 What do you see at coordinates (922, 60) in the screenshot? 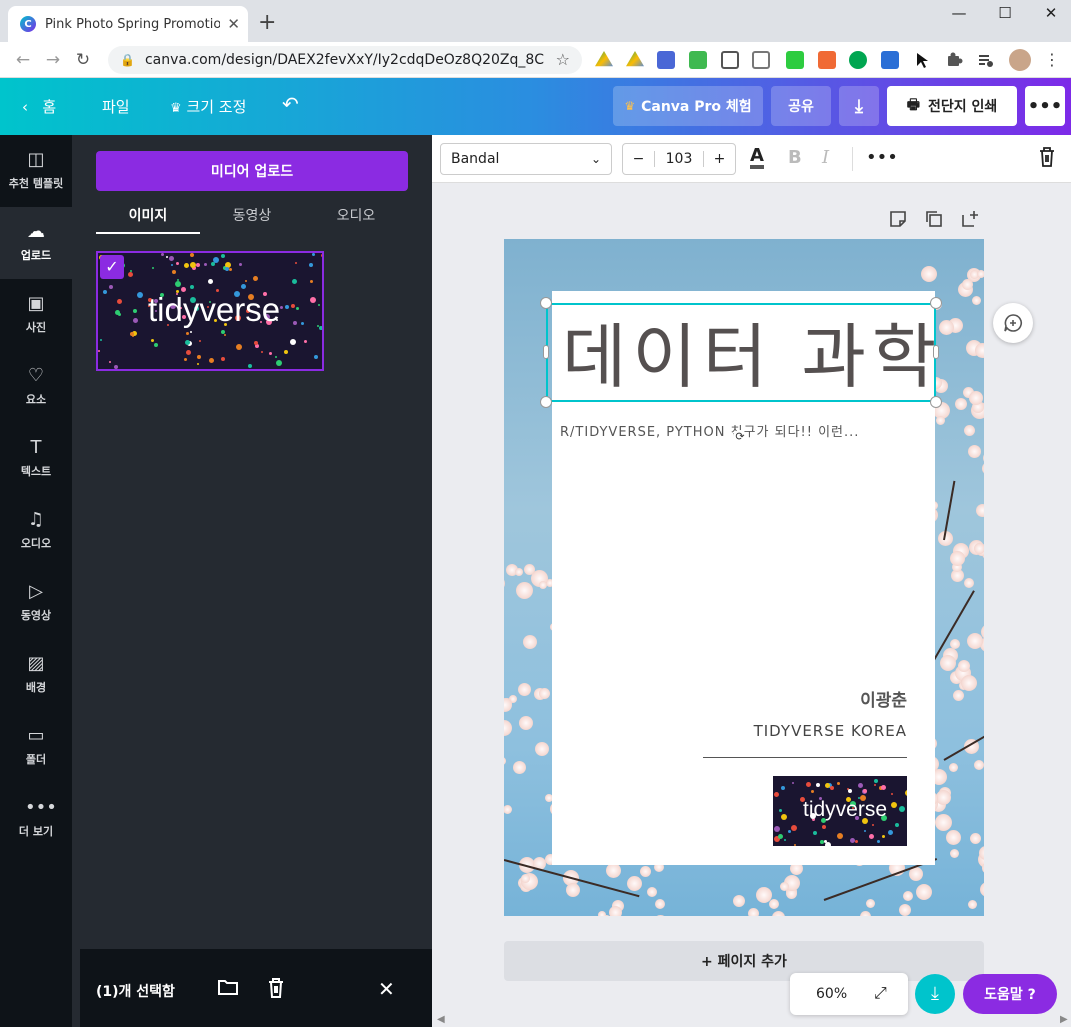
I see `cursor-extension-icon` at bounding box center [922, 60].